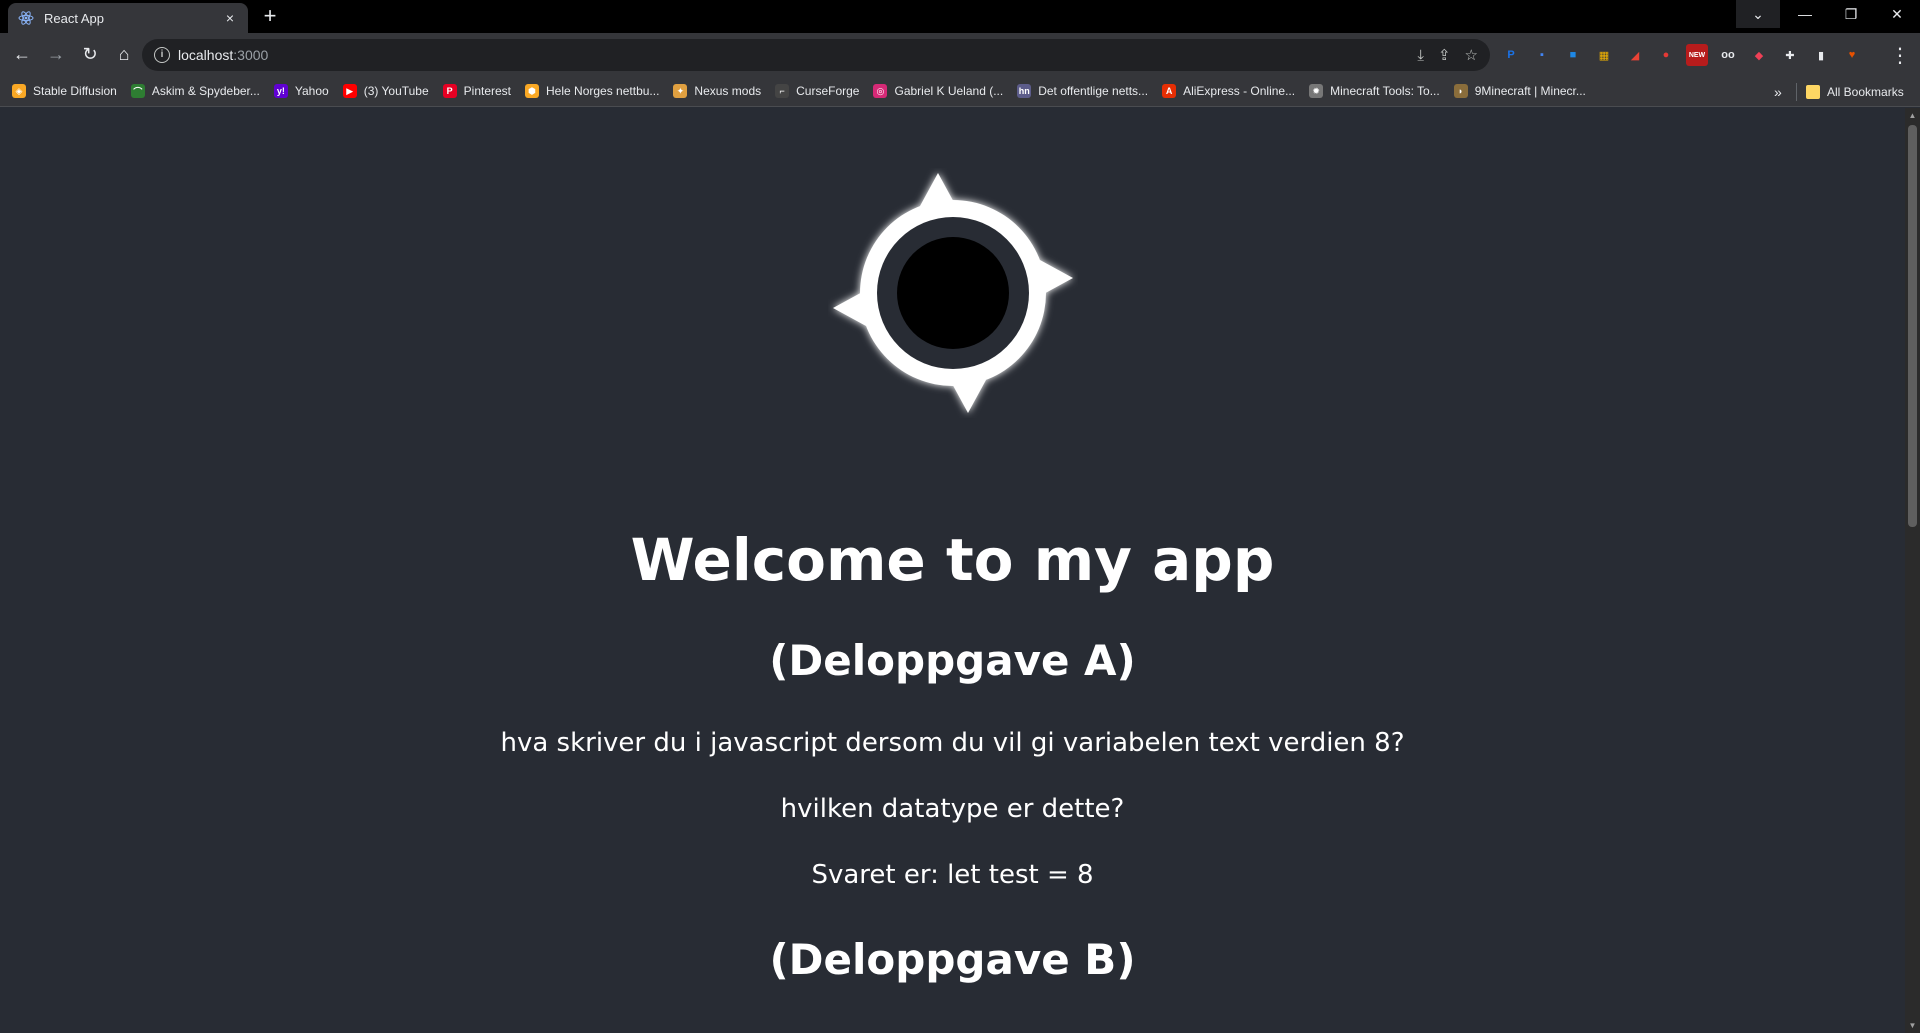 This screenshot has height=1033, width=1920. I want to click on bookmark-nettbutikk-favicon-icon: ⬢, so click(532, 91).